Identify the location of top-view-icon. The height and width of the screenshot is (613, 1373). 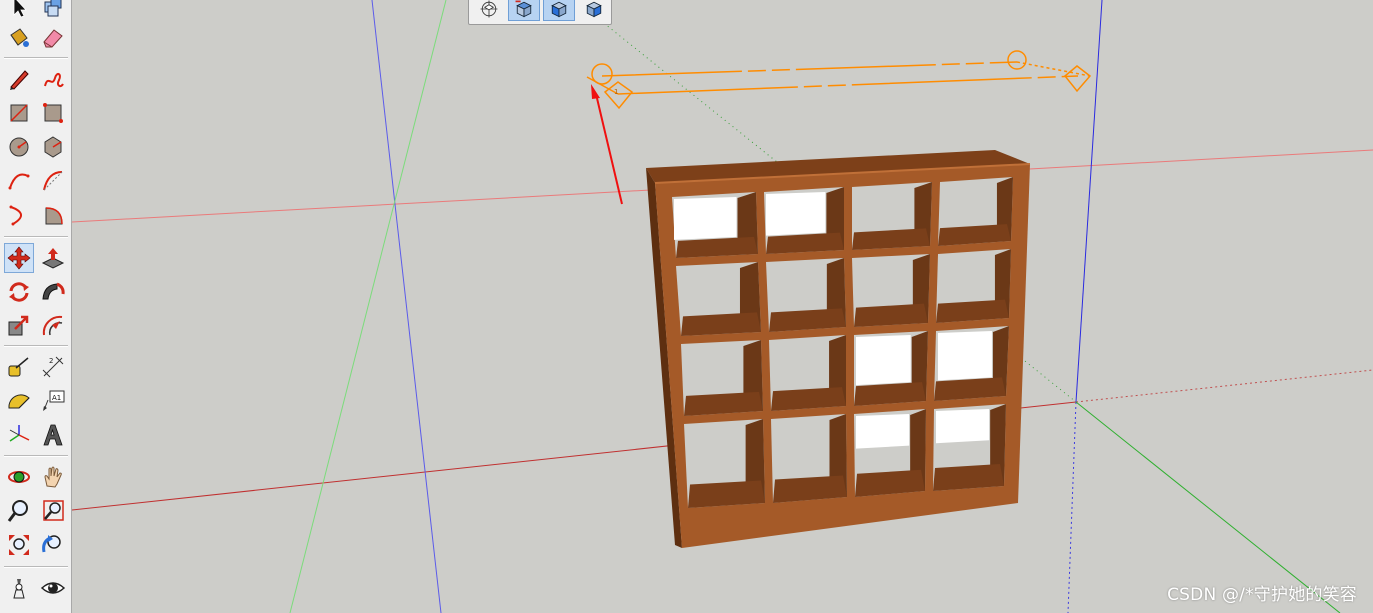
(524, 10).